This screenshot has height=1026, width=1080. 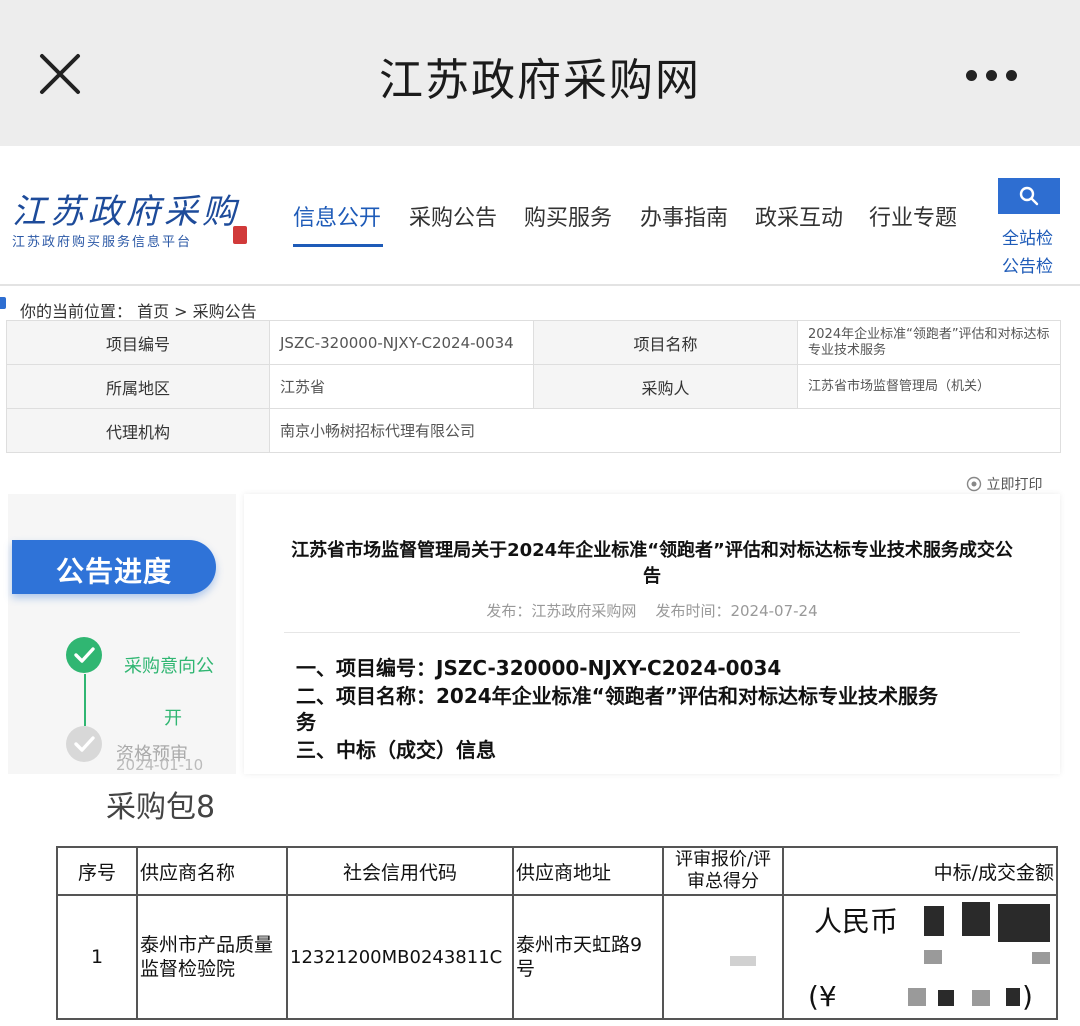 What do you see at coordinates (913, 216) in the screenshot?
I see `nav-industry-topics: 行业专题` at bounding box center [913, 216].